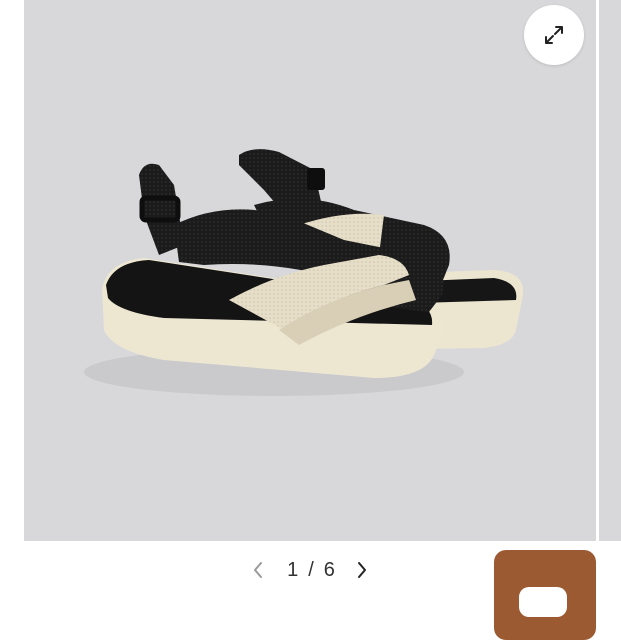  I want to click on current-page: 1, so click(294, 569).